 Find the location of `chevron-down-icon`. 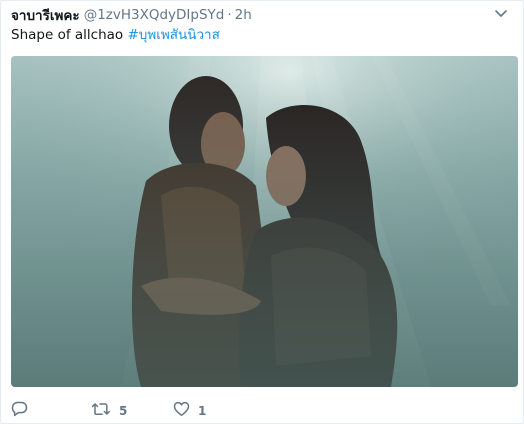

chevron-down-icon is located at coordinates (501, 14).